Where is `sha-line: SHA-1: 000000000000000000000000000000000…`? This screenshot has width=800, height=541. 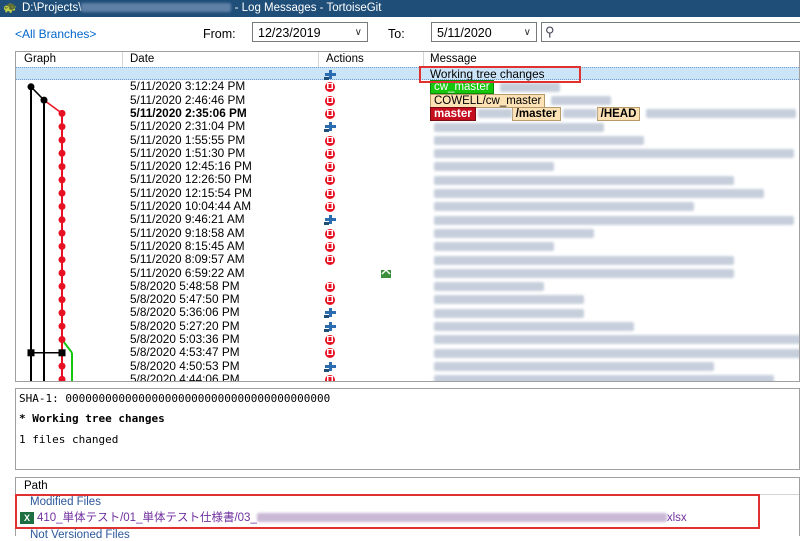
sha-line: SHA-1: 000000000000000000000000000000000… is located at coordinates (175, 398).